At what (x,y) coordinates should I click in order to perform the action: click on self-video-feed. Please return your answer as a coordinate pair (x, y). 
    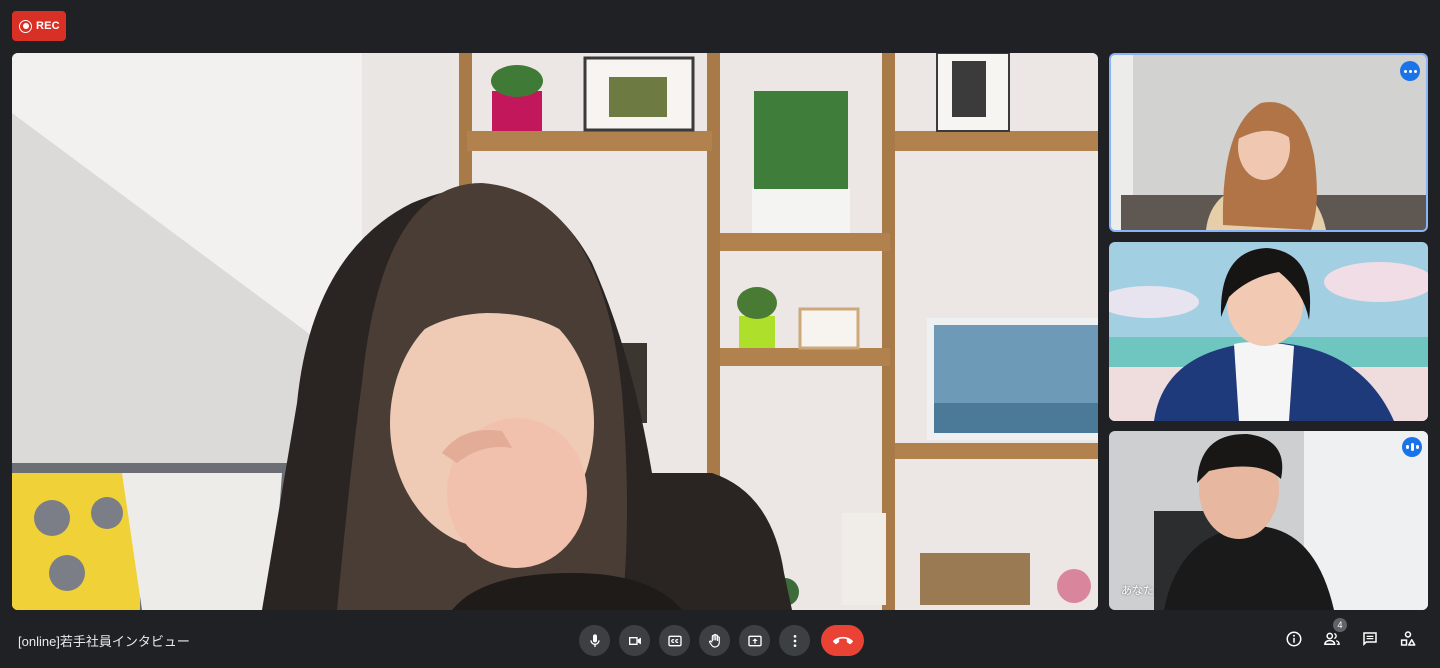
    Looking at the image, I should click on (1268, 520).